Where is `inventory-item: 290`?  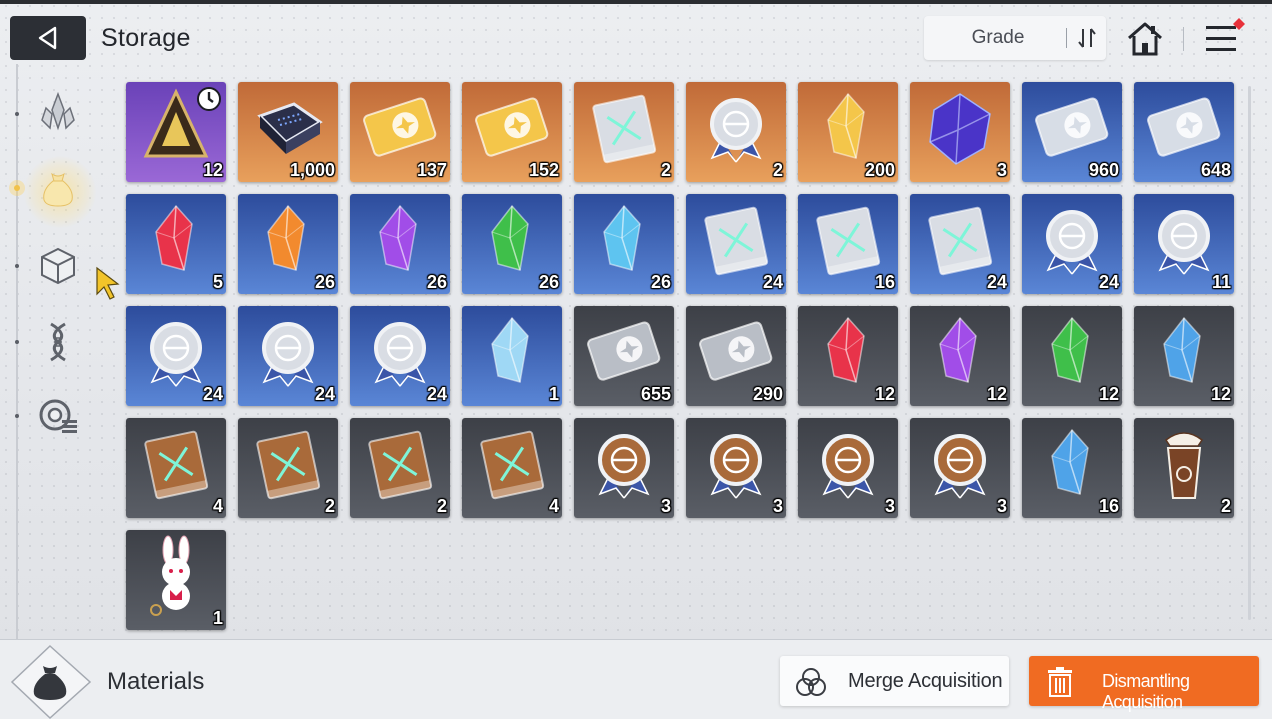
inventory-item: 290 is located at coordinates (736, 356).